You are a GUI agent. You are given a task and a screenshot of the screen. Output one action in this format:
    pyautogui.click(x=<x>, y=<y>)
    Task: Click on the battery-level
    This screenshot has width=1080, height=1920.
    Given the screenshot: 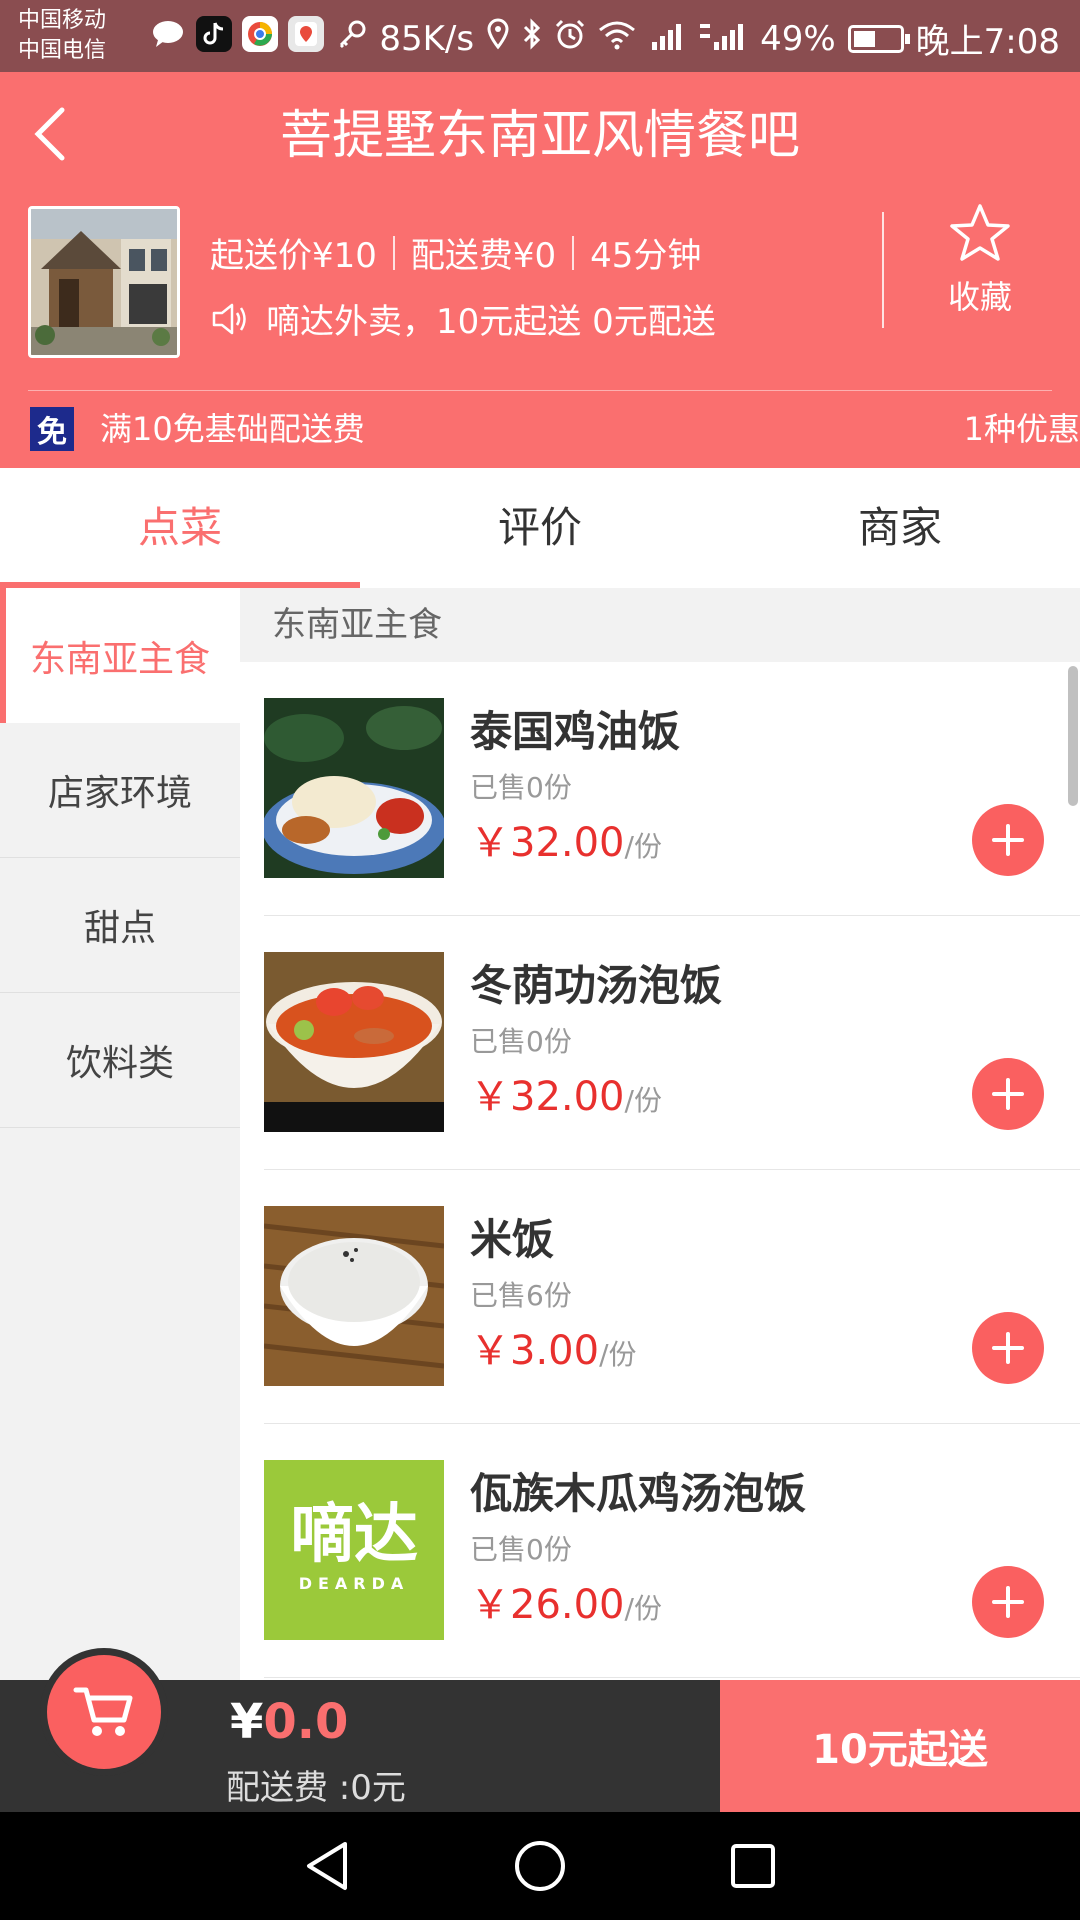 What is the action you would take?
    pyautogui.click(x=864, y=38)
    